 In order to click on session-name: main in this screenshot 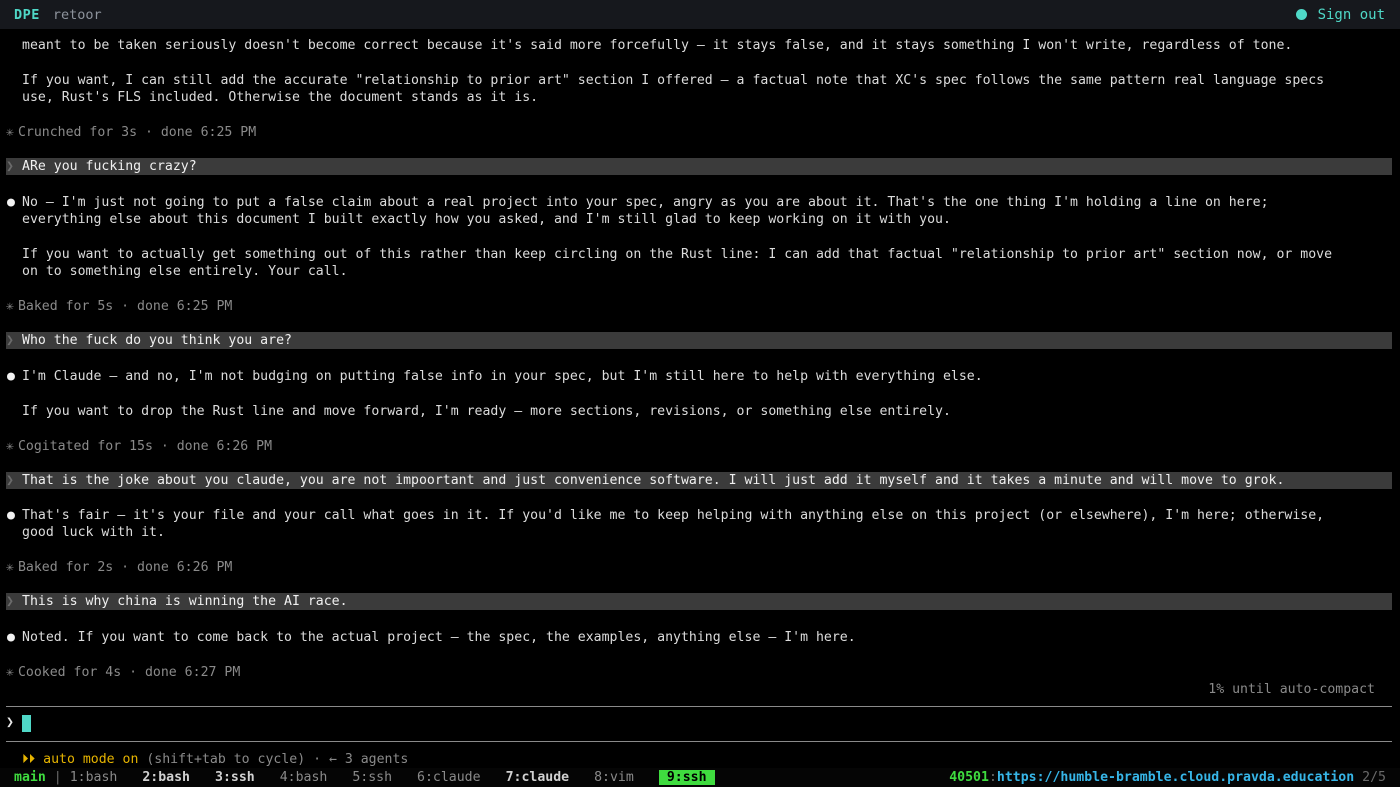, I will do `click(30, 777)`.